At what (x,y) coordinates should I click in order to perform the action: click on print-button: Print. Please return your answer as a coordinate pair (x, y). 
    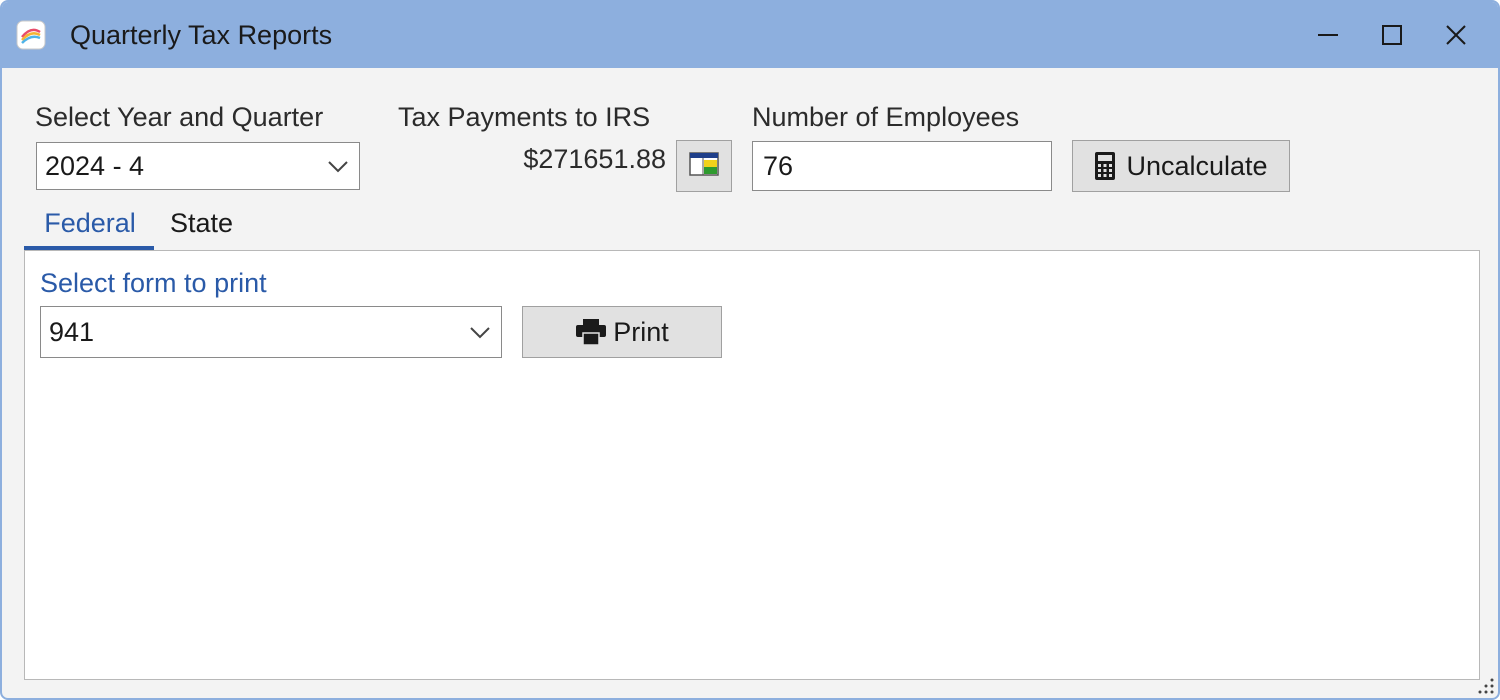
    Looking at the image, I should click on (622, 332).